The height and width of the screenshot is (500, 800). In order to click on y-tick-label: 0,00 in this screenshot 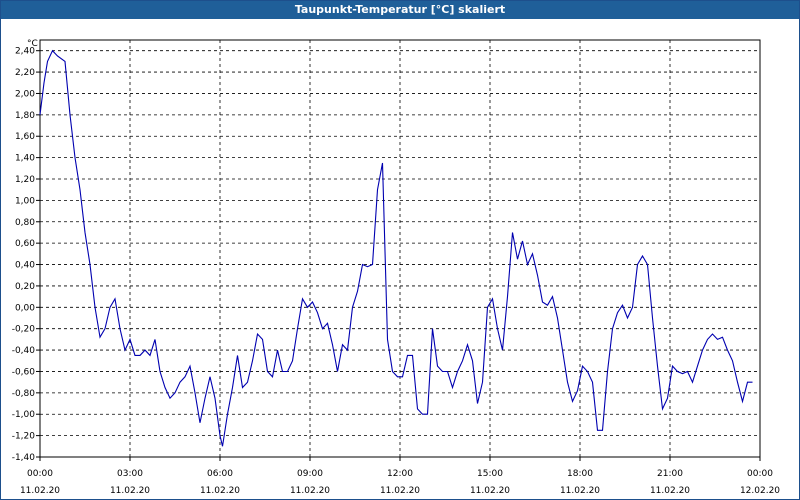, I will do `click(25, 308)`.